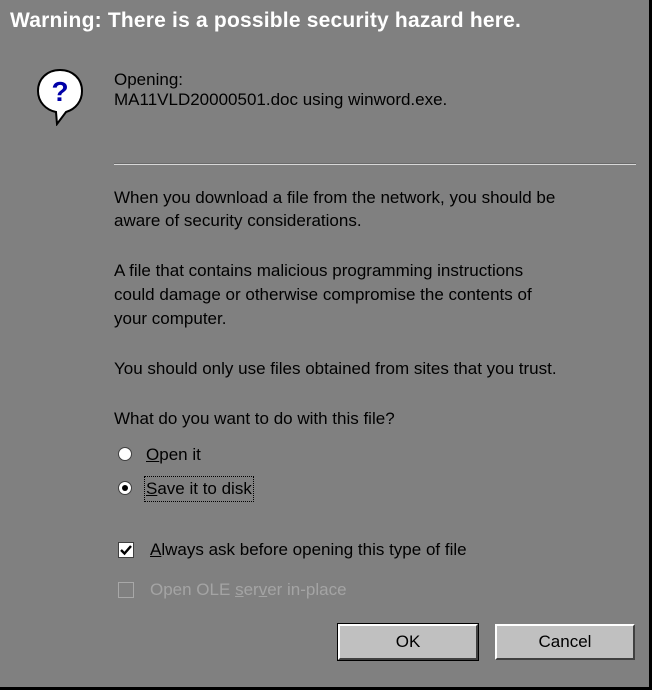 Image resolution: width=652 pixels, height=690 pixels. What do you see at coordinates (180, 454) in the screenshot?
I see `open-it-text: pen it` at bounding box center [180, 454].